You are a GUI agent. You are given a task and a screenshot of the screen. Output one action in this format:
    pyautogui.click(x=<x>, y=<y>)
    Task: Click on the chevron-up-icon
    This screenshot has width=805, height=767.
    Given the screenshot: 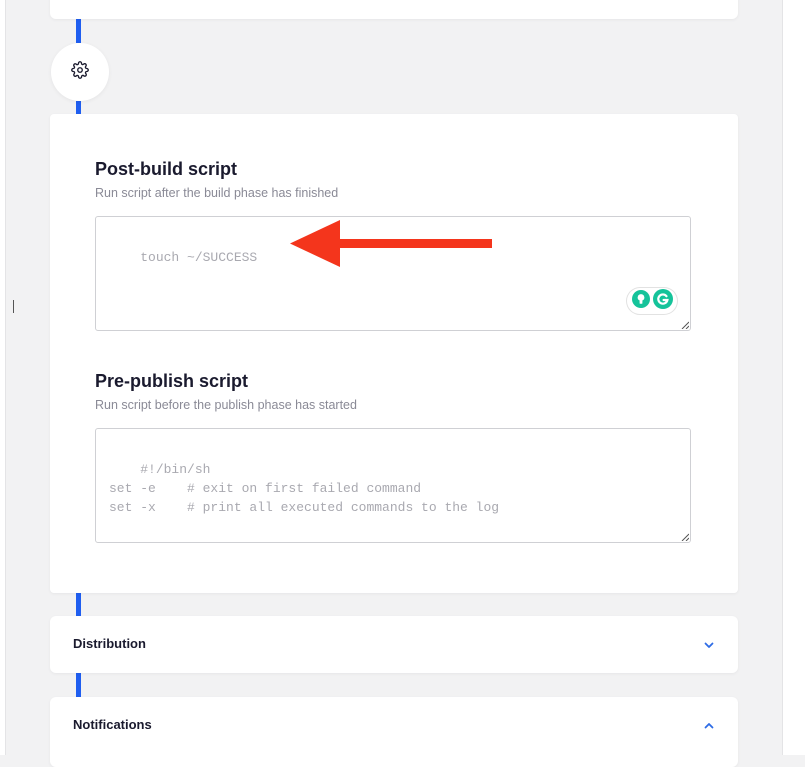 What is the action you would take?
    pyautogui.click(x=709, y=726)
    